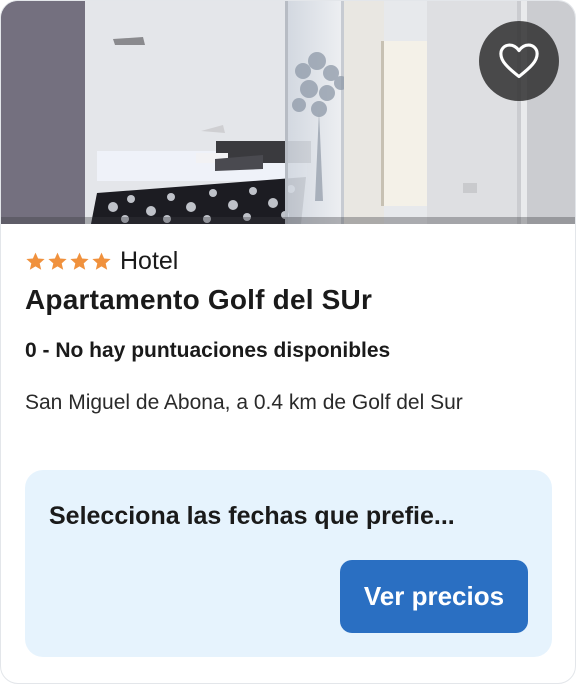 This screenshot has width=578, height=686. I want to click on heart-outline-icon, so click(519, 61).